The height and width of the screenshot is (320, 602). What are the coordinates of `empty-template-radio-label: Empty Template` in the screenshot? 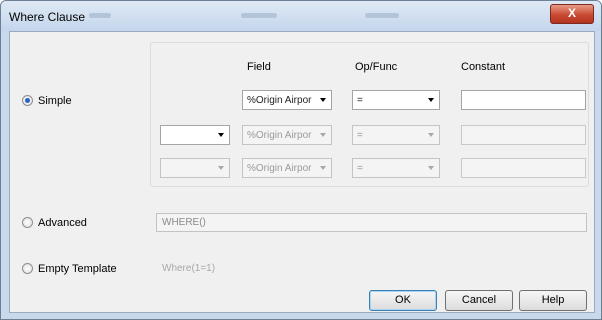 It's located at (77, 269).